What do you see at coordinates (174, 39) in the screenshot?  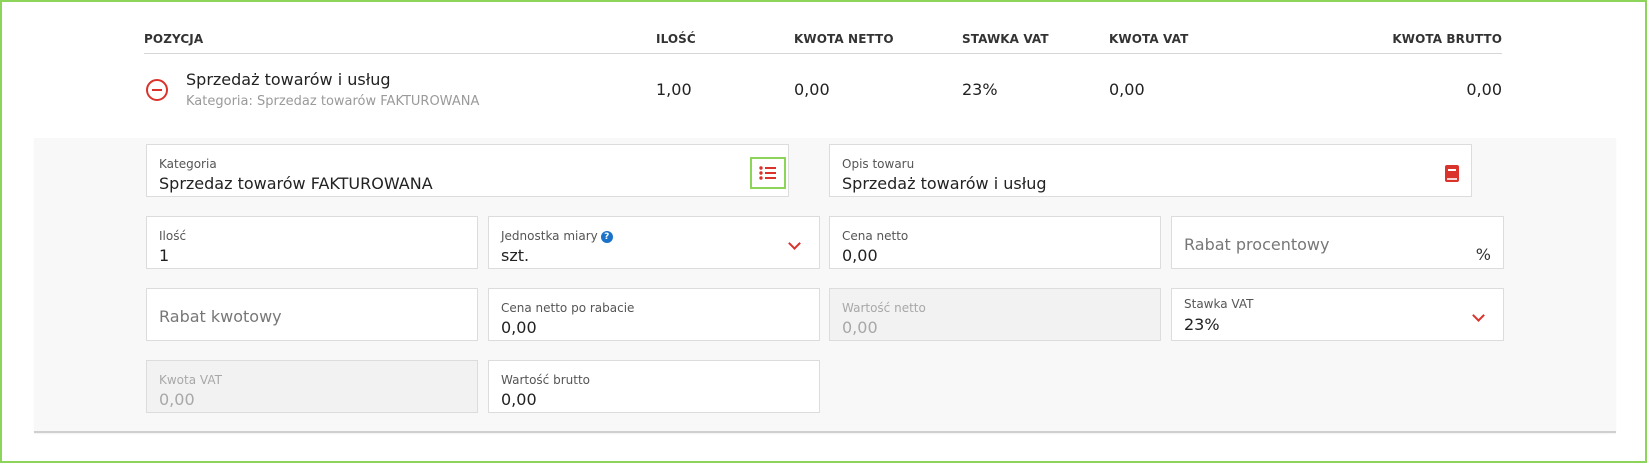 I see `header-pozycja: POZYCJA` at bounding box center [174, 39].